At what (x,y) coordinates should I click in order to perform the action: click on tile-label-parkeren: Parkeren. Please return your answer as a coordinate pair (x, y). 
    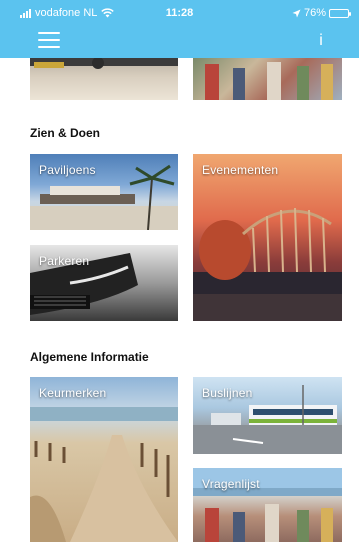
    Looking at the image, I should click on (64, 261).